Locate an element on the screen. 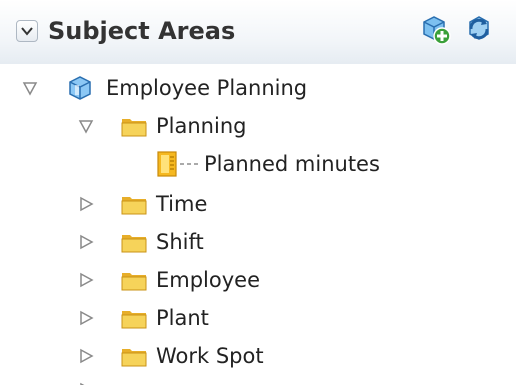  panel-title: Subject Areas is located at coordinates (142, 31).